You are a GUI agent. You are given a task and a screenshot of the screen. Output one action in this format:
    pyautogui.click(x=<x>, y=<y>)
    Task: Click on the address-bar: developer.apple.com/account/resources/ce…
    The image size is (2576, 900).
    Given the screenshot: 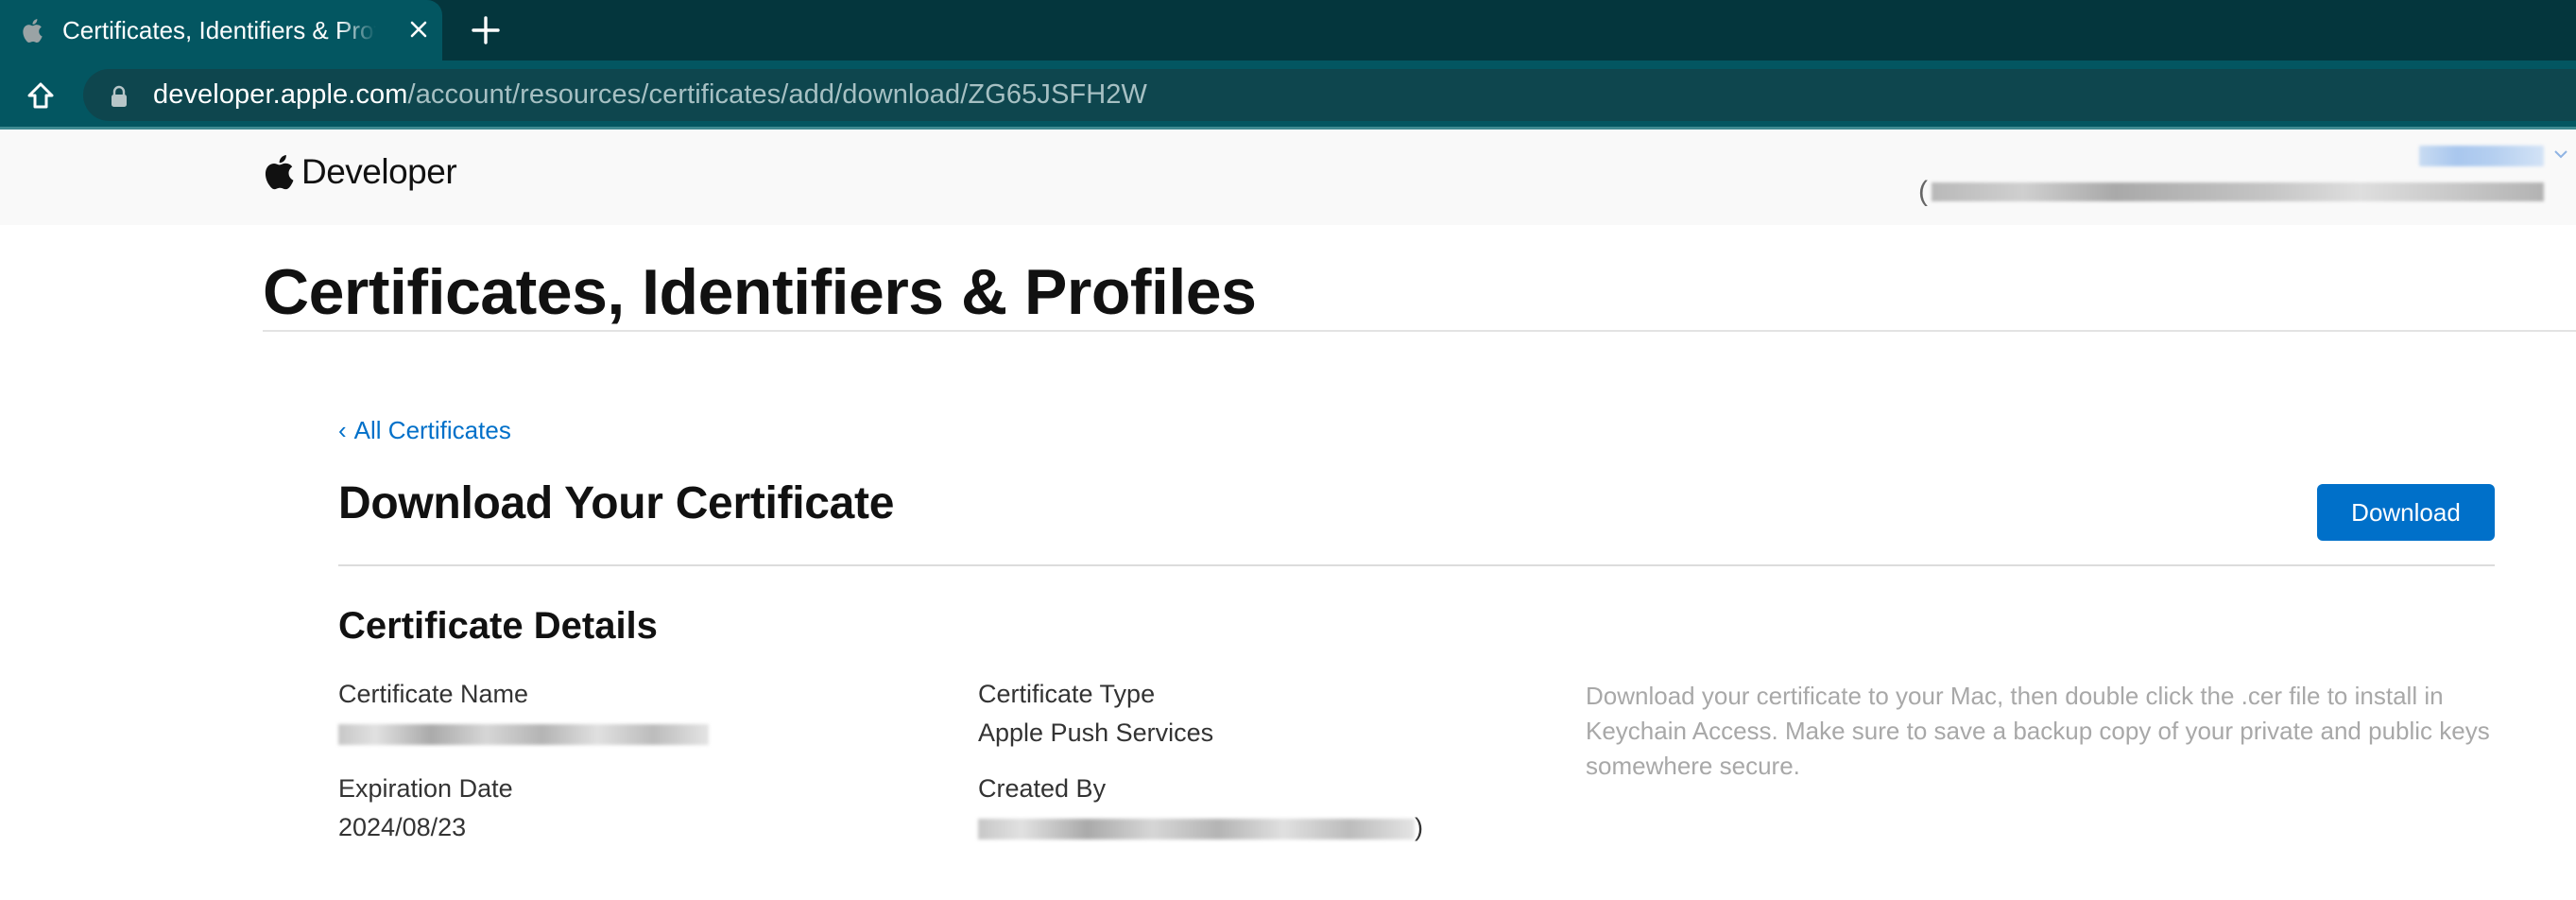 What is the action you would take?
    pyautogui.click(x=1329, y=95)
    